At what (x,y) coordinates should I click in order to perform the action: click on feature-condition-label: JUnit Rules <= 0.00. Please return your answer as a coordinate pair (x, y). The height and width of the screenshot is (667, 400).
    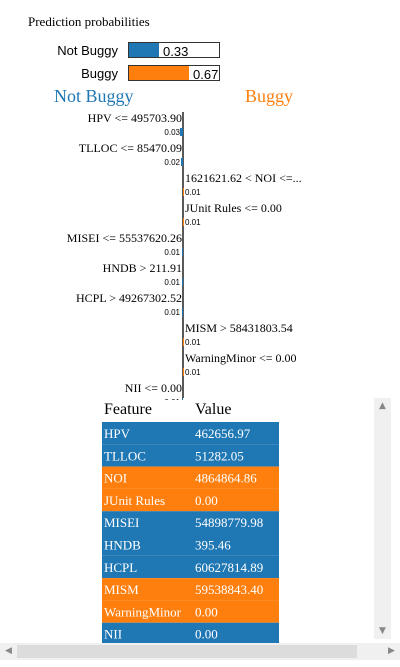
    Looking at the image, I should click on (233, 208).